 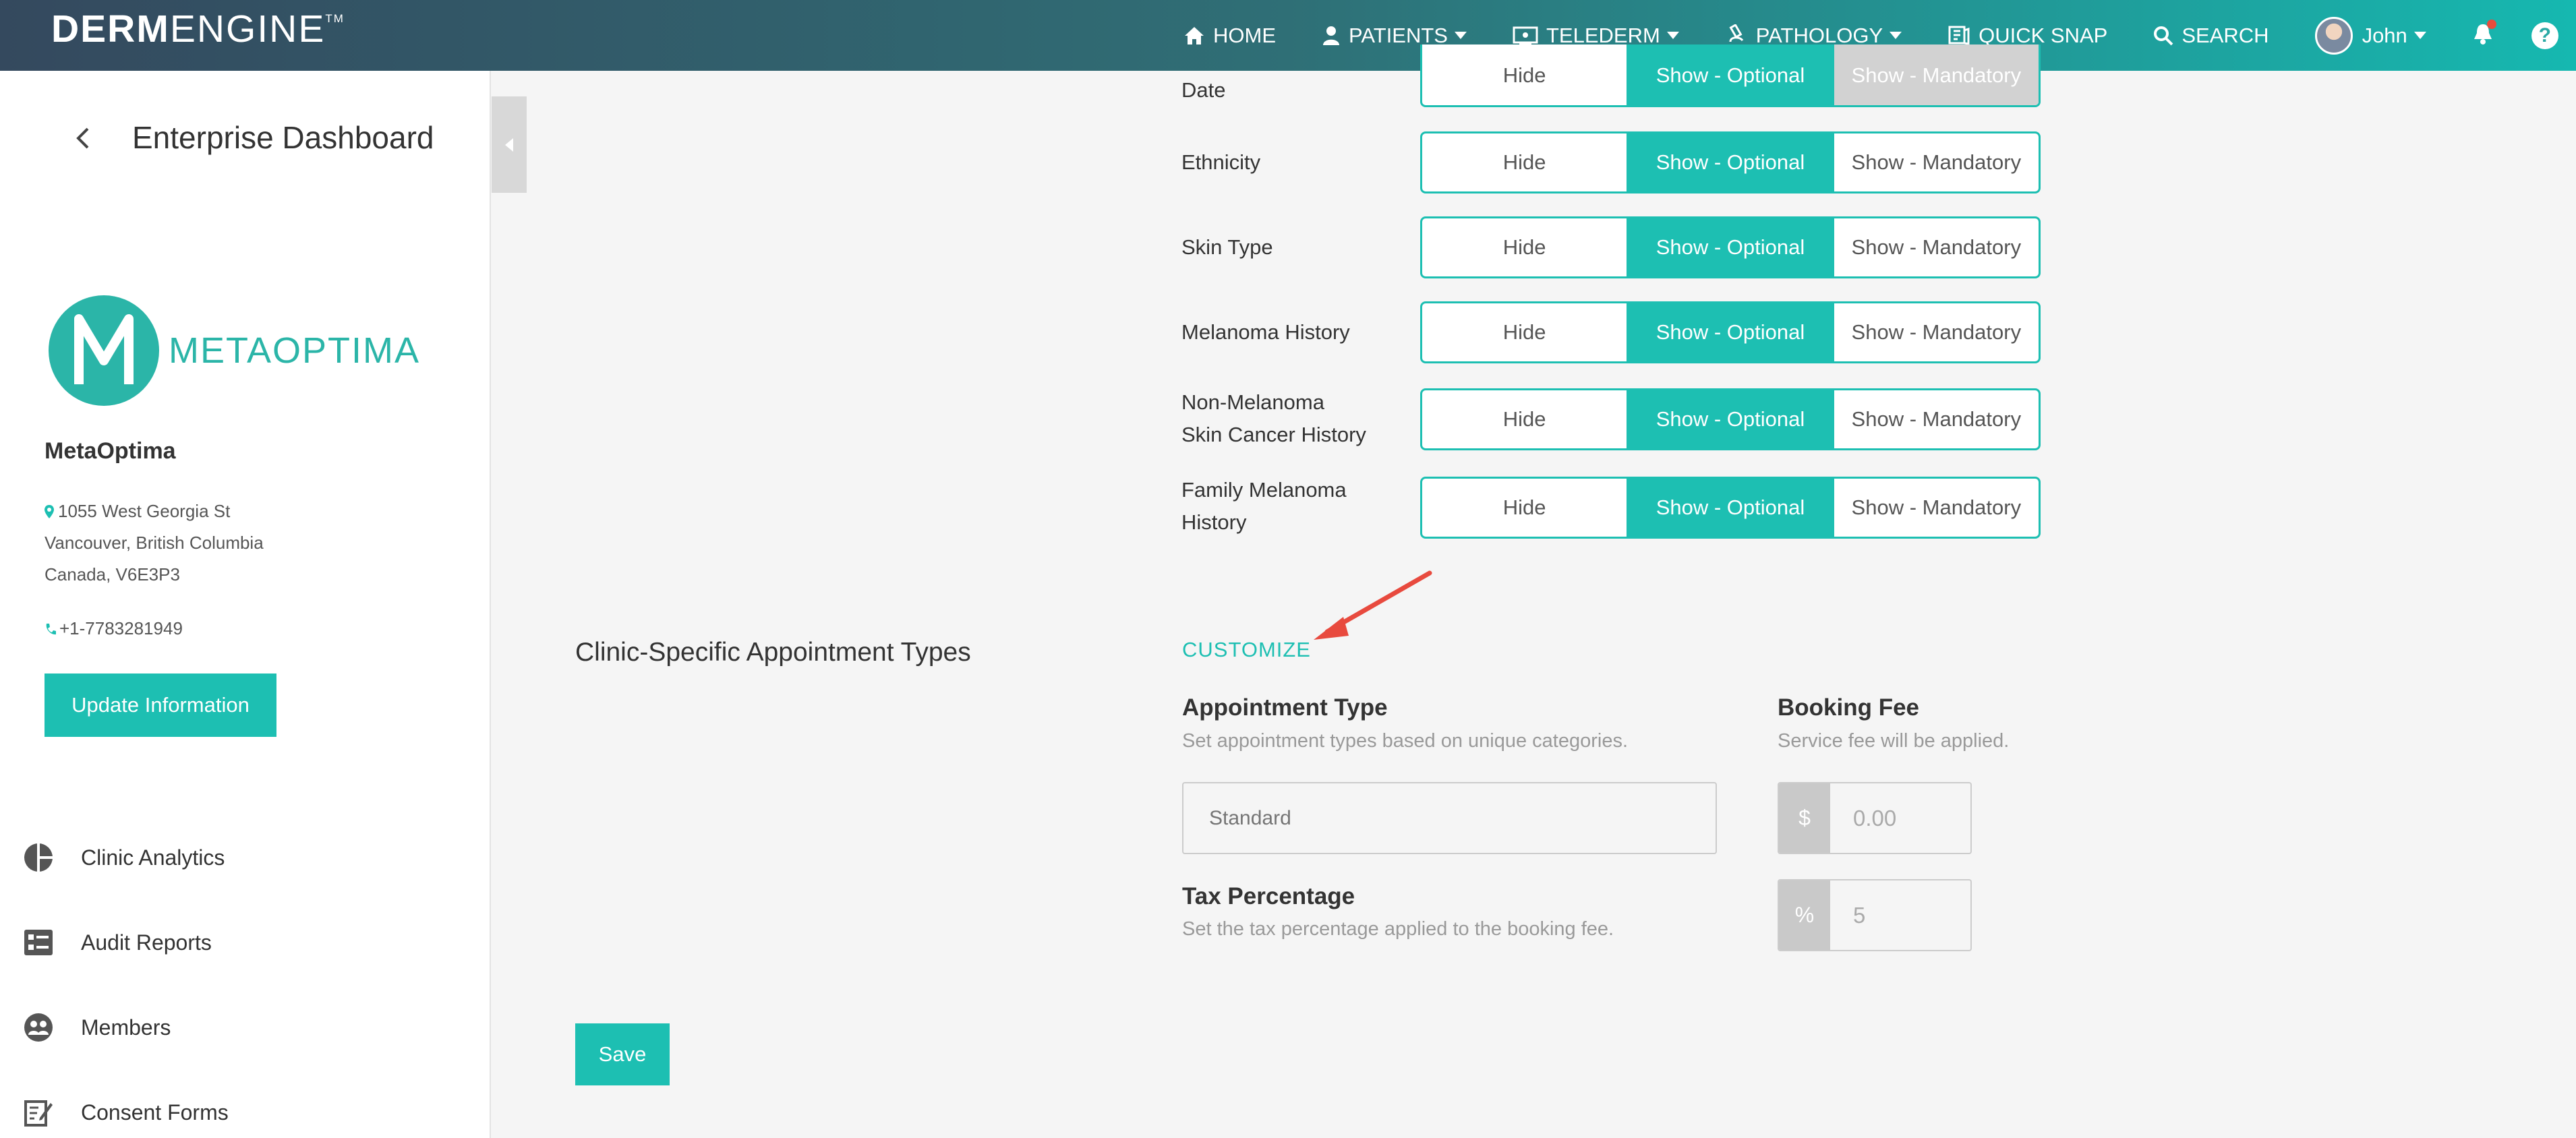 I want to click on field-label-date: Date, so click(x=1203, y=90).